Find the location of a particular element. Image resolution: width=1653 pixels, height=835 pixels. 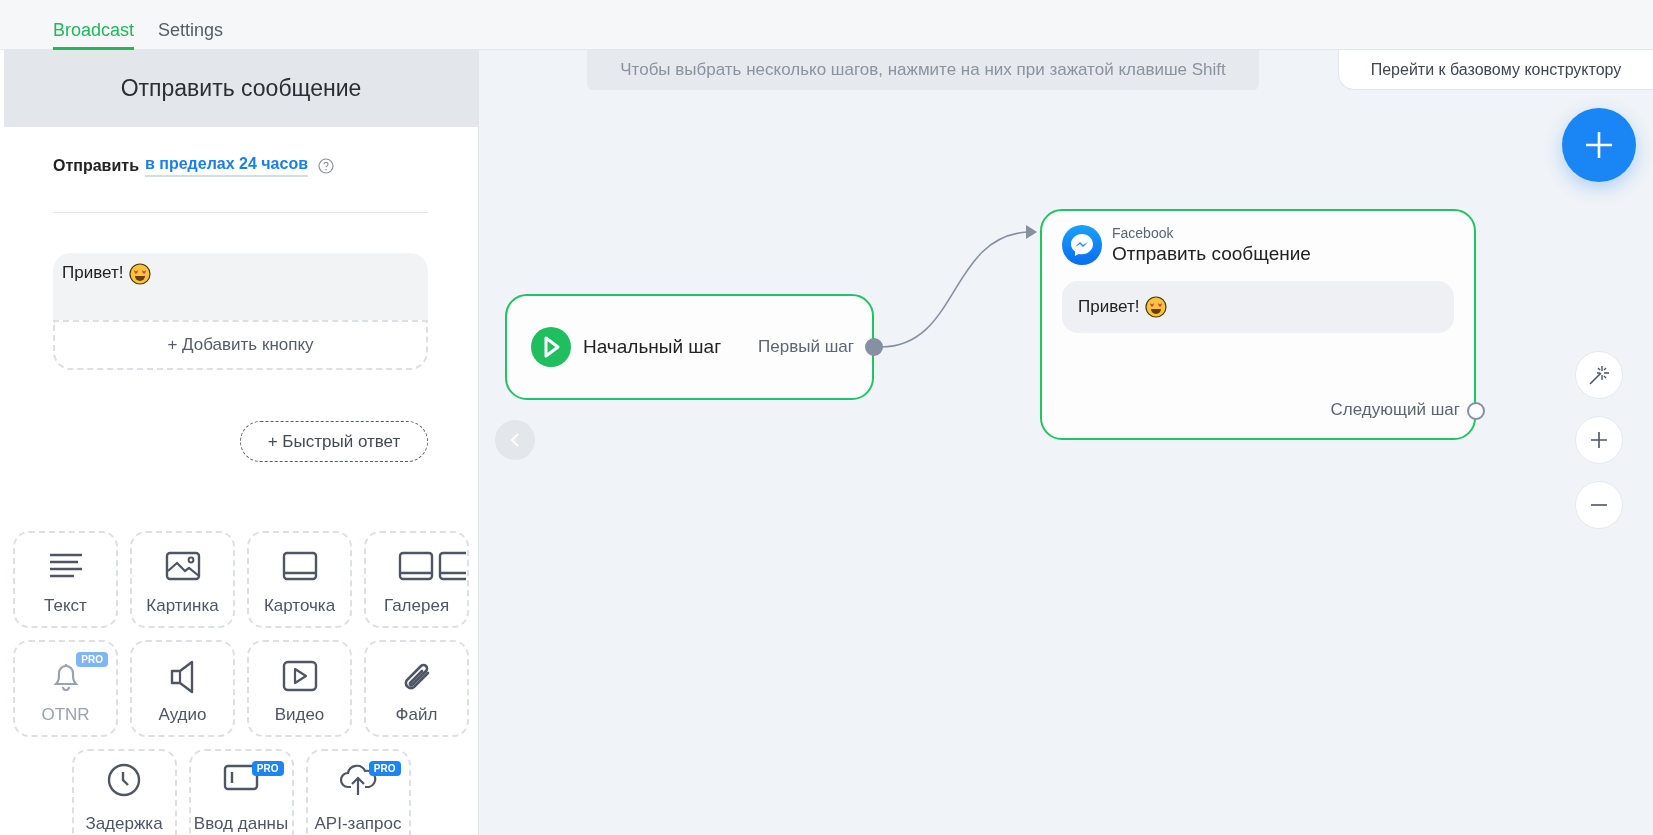

block-label: Файл is located at coordinates (416, 715).